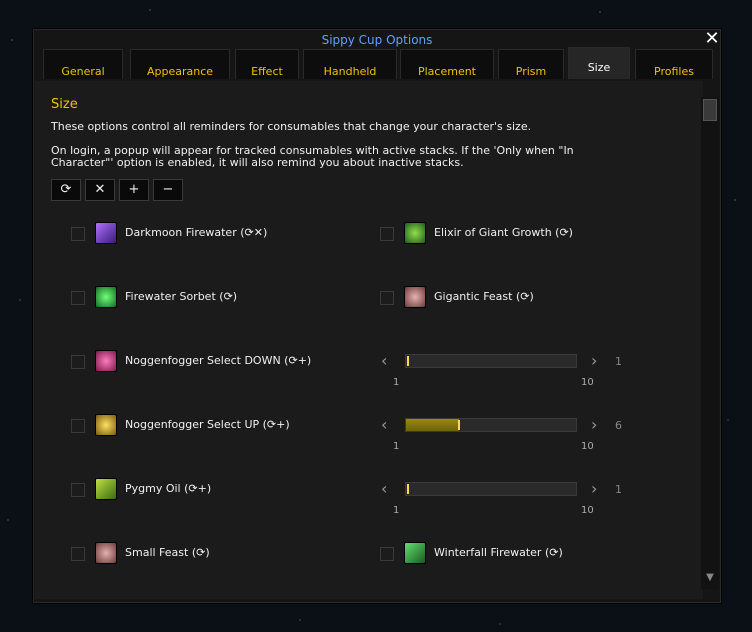 This screenshot has width=752, height=632. What do you see at coordinates (484, 296) in the screenshot?
I see `item-gigantic-feast: Gigantic Feast (⟳)` at bounding box center [484, 296].